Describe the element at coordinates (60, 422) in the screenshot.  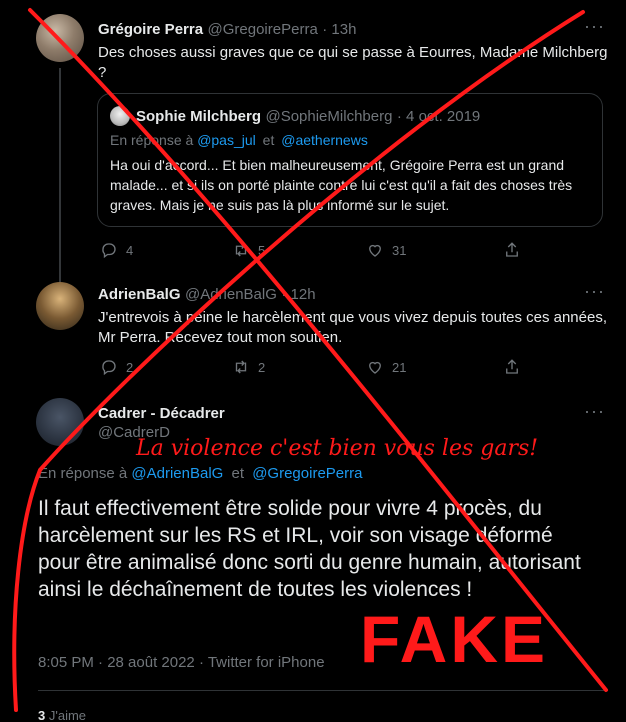
I see `avatar-cadrer` at that location.